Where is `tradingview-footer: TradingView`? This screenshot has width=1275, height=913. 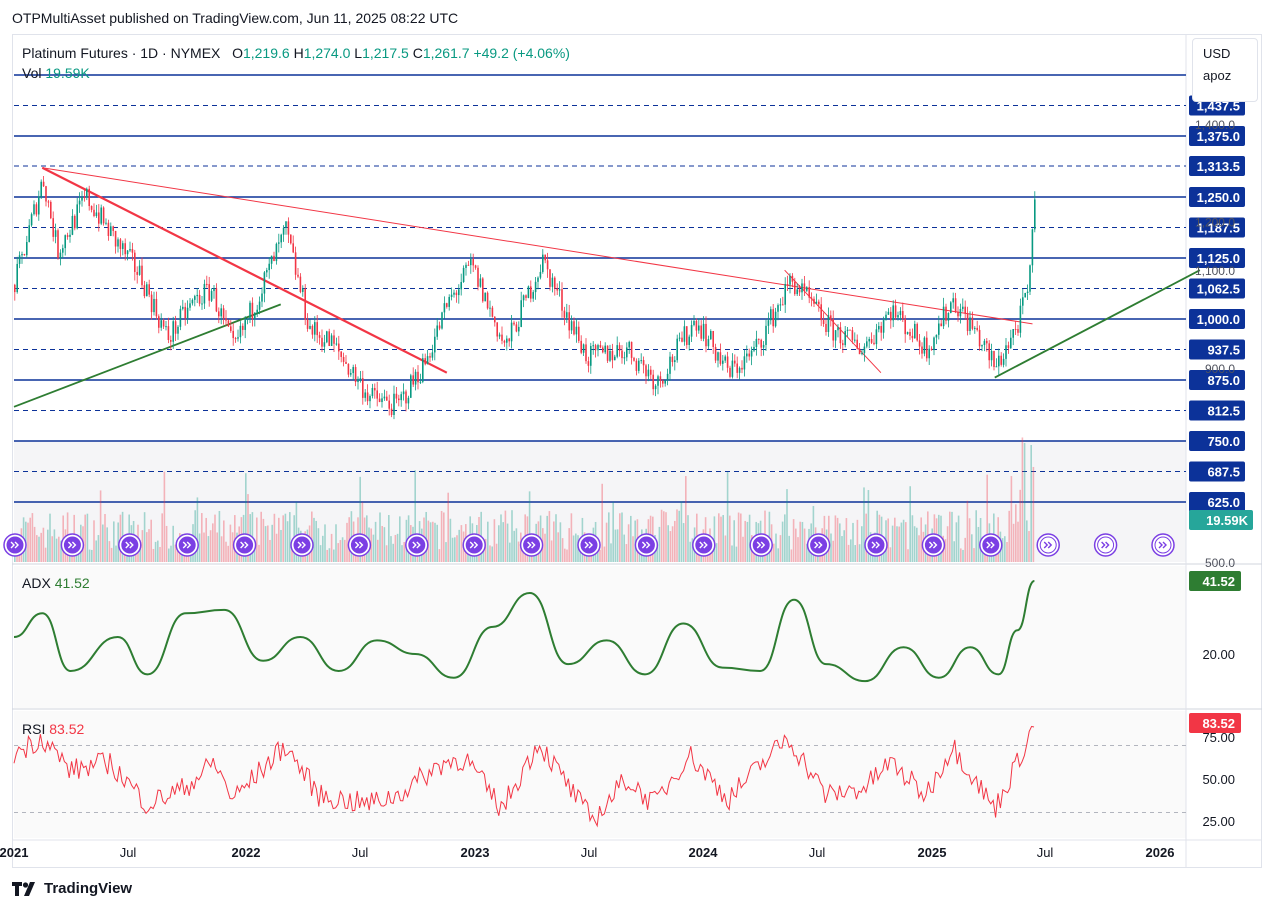 tradingview-footer: TradingView is located at coordinates (72, 888).